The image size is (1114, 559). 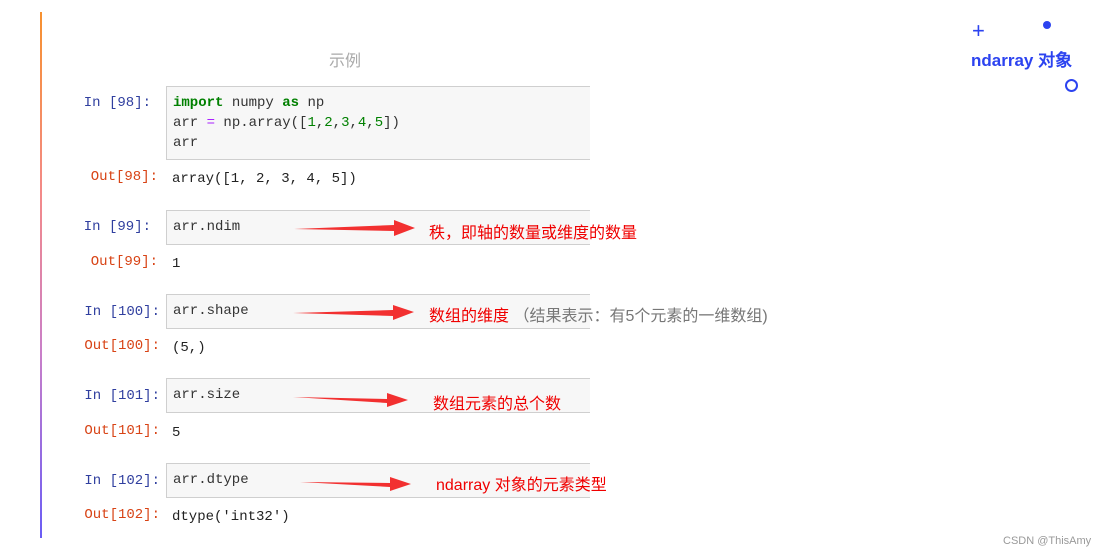 What do you see at coordinates (521, 485) in the screenshot?
I see `annotation: ndarray 对象的元素类型` at bounding box center [521, 485].